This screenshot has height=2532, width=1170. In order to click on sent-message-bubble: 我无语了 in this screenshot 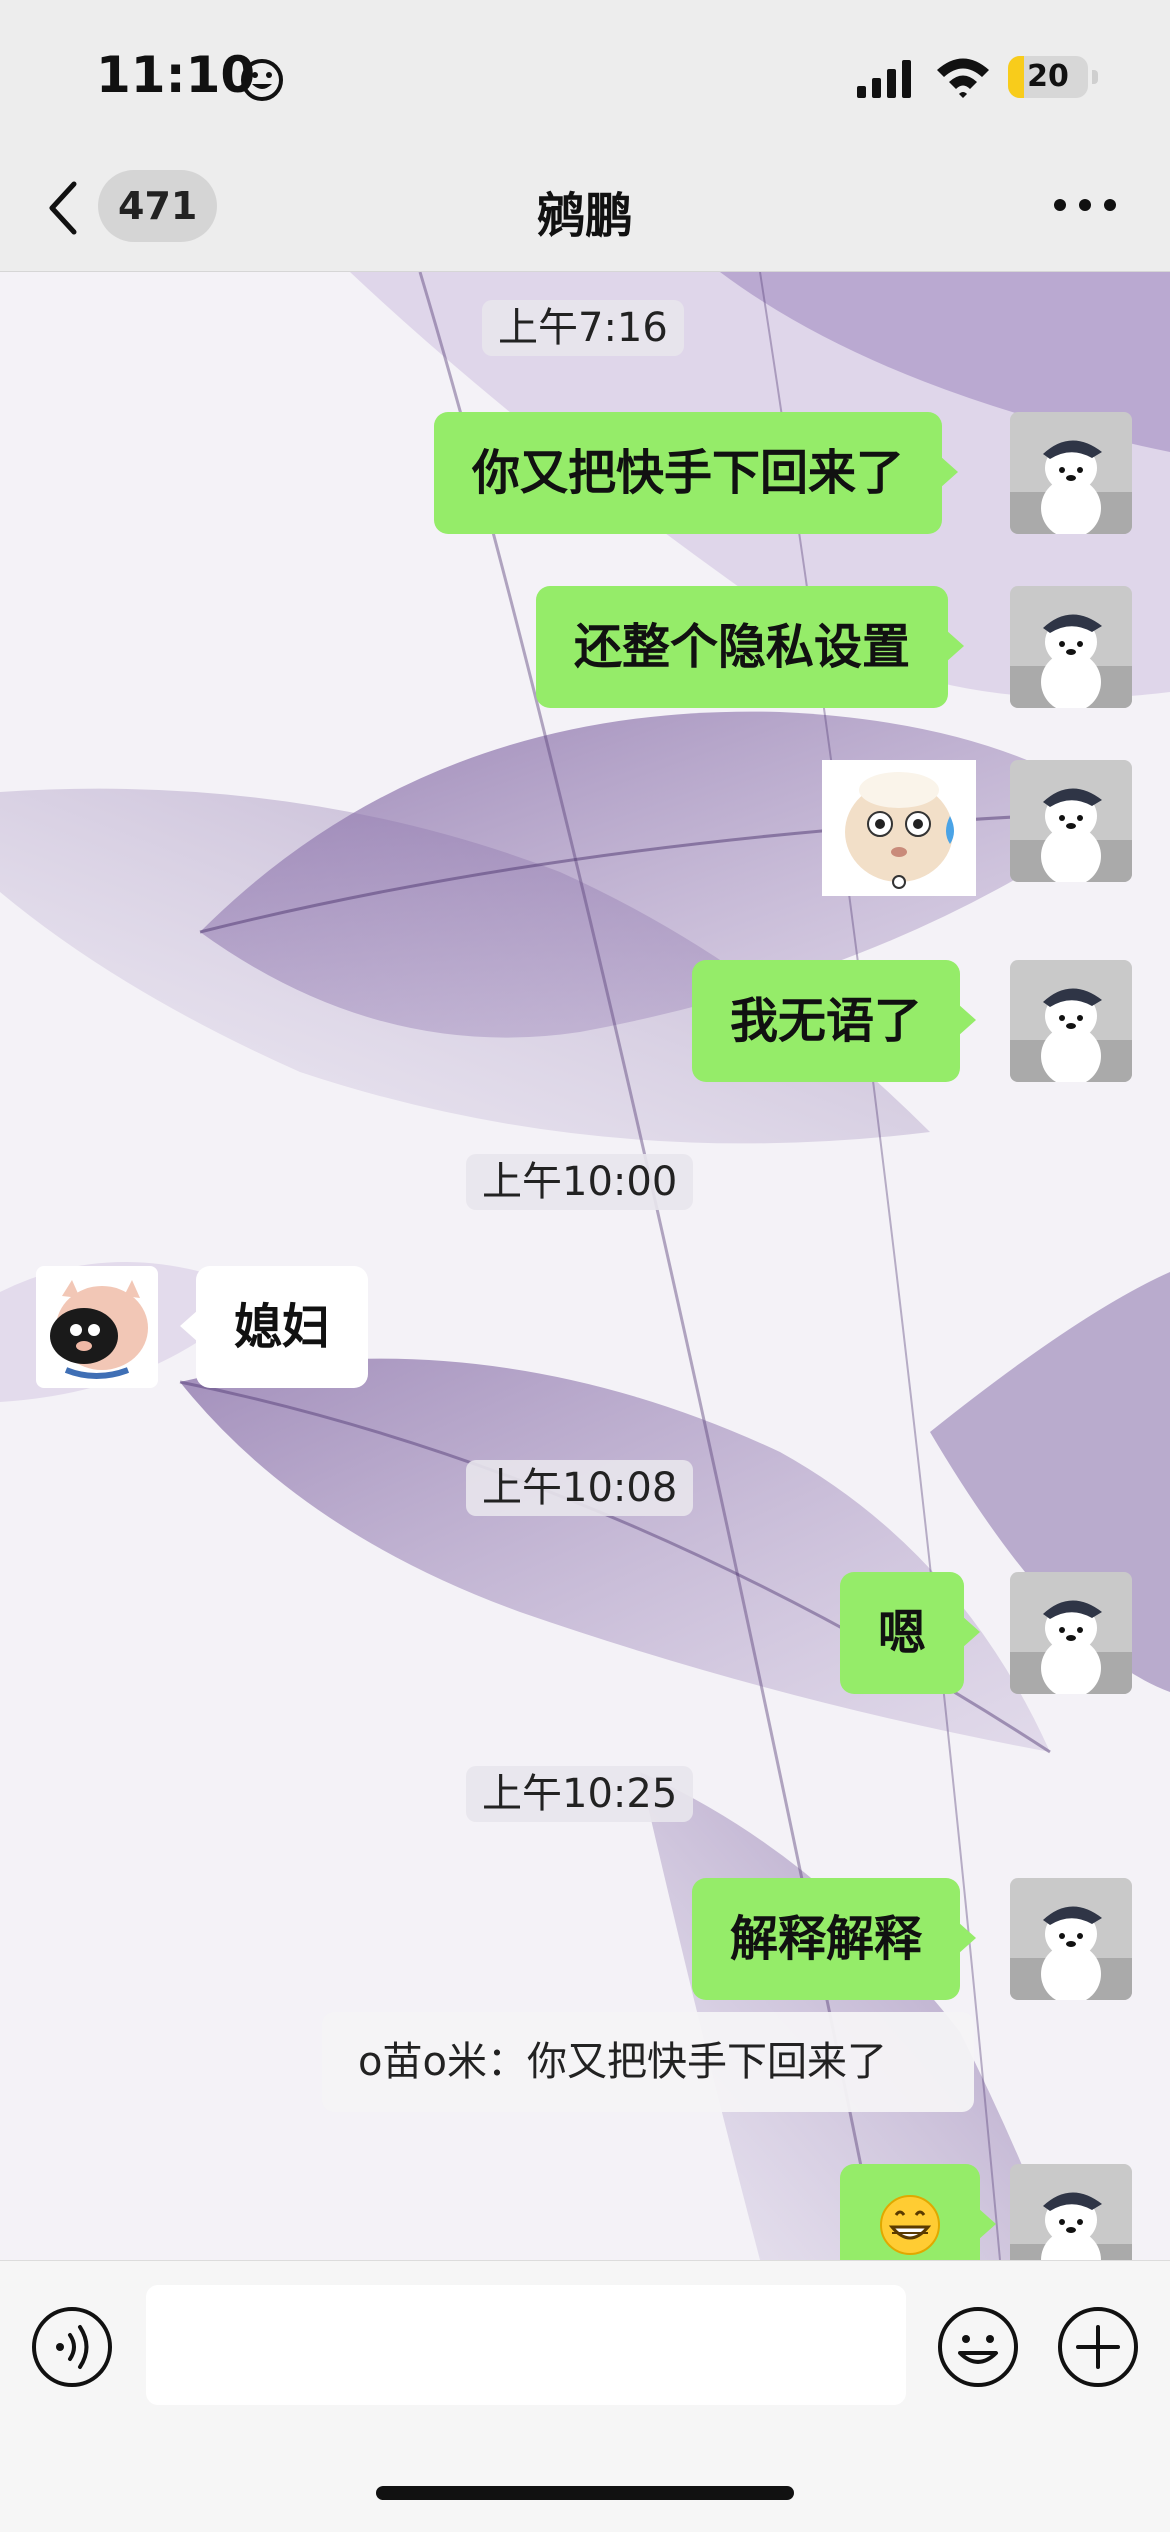, I will do `click(834, 1021)`.